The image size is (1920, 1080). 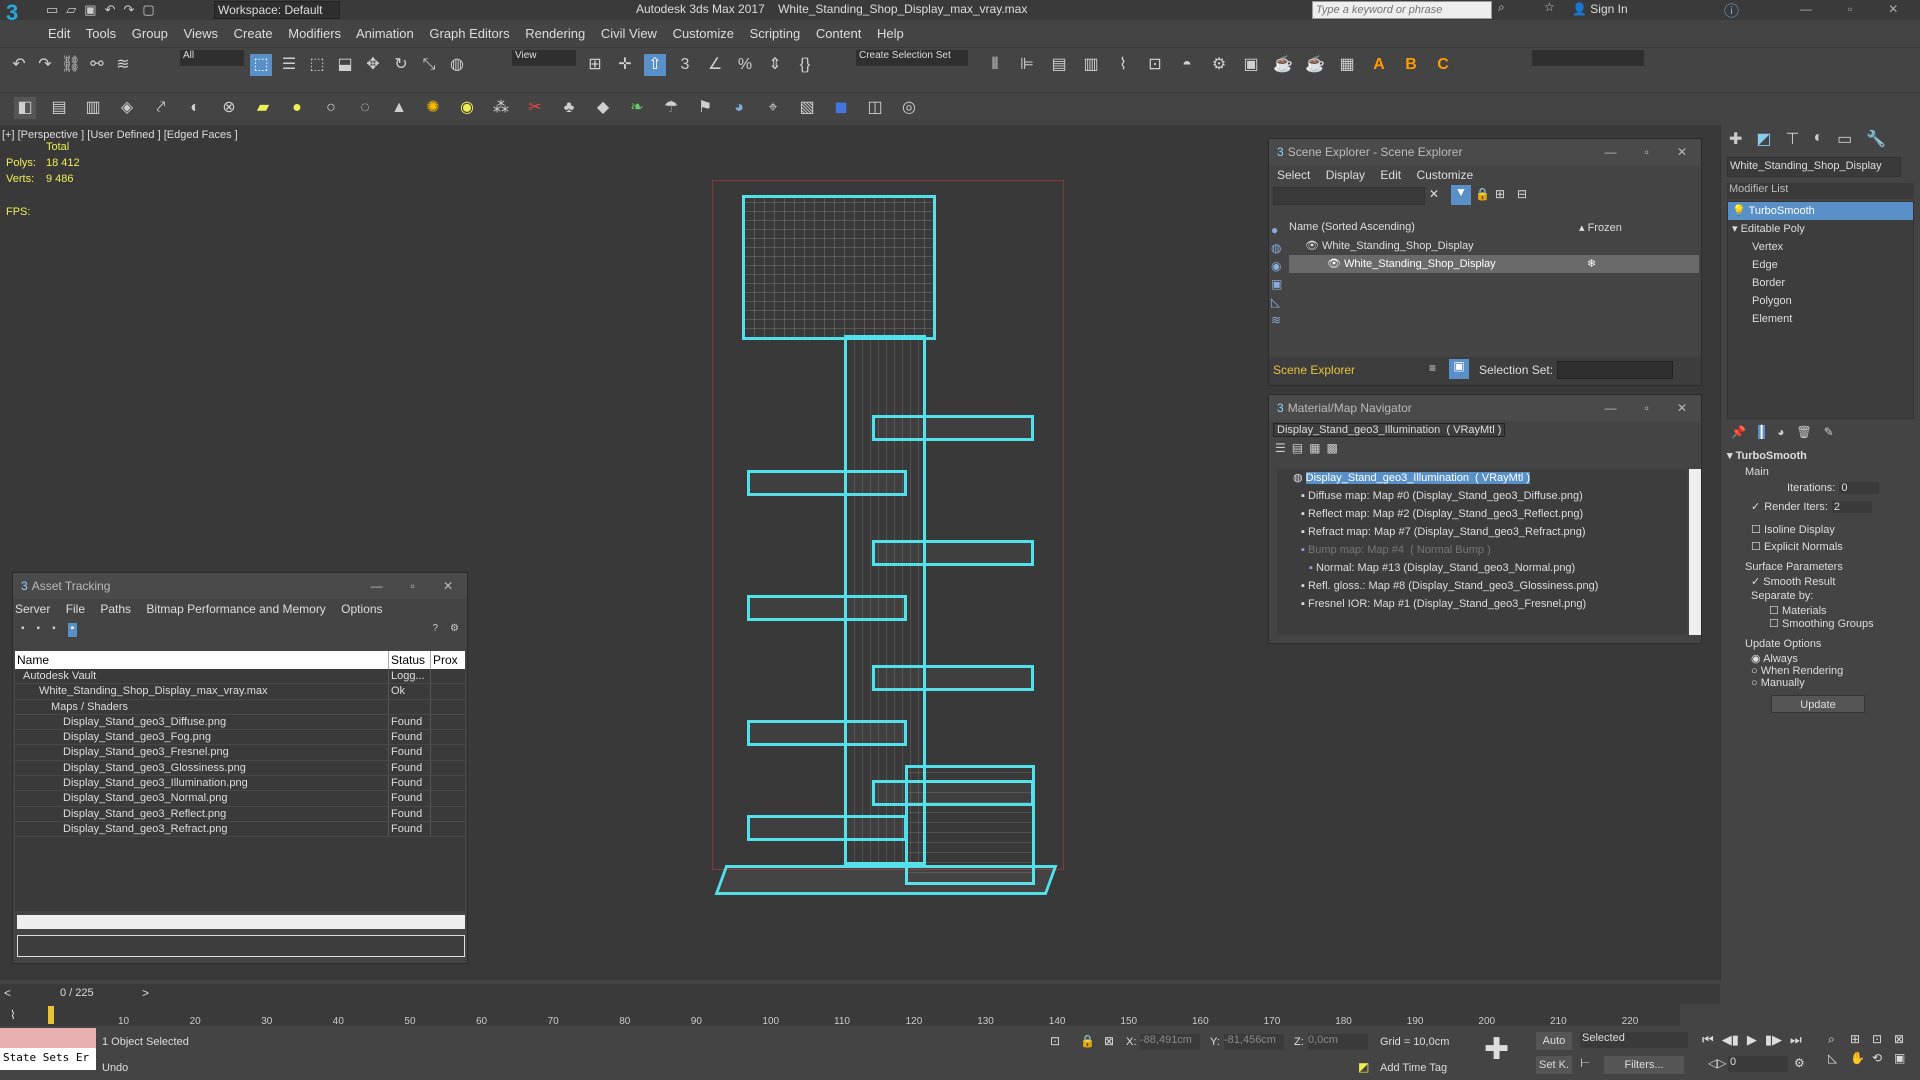 I want to click on isoline-checkbox: ☐, so click(x=1756, y=530).